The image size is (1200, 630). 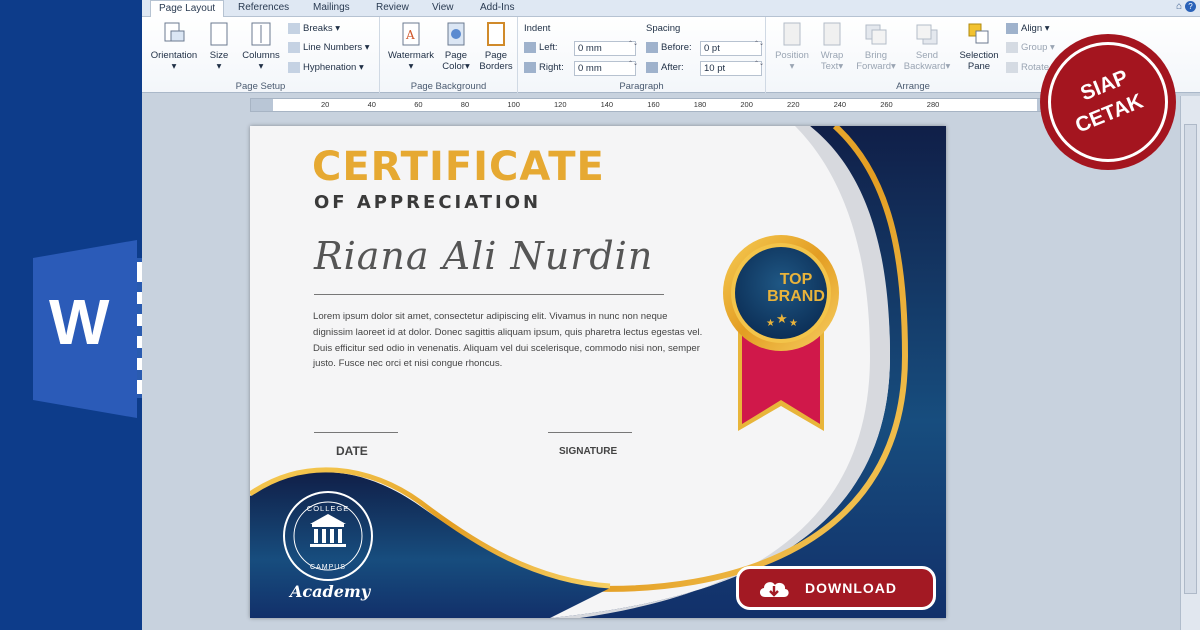 I want to click on columns-button: Columns ▾, so click(x=261, y=46).